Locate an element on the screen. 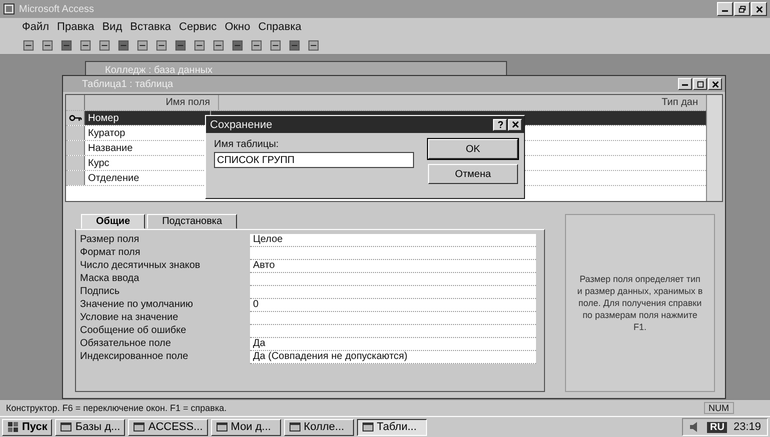 The width and height of the screenshot is (770, 437). property-label: Размер поля is located at coordinates (110, 240).